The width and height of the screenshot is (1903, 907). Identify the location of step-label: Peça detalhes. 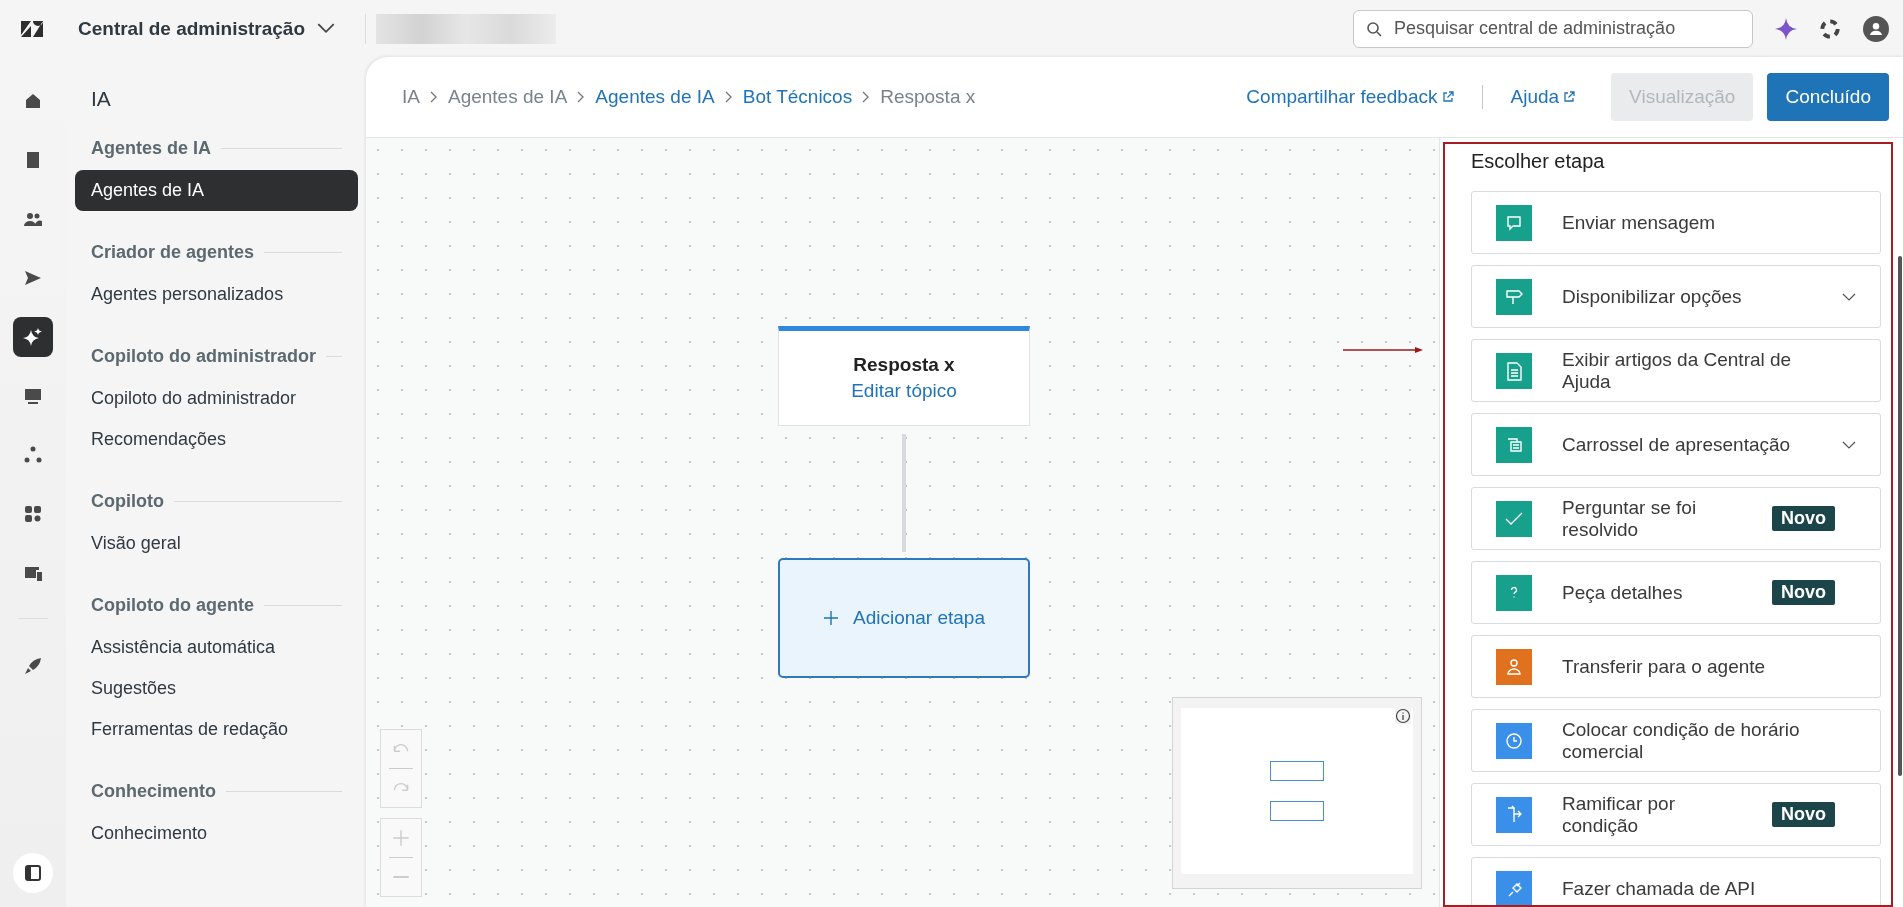
(1623, 592).